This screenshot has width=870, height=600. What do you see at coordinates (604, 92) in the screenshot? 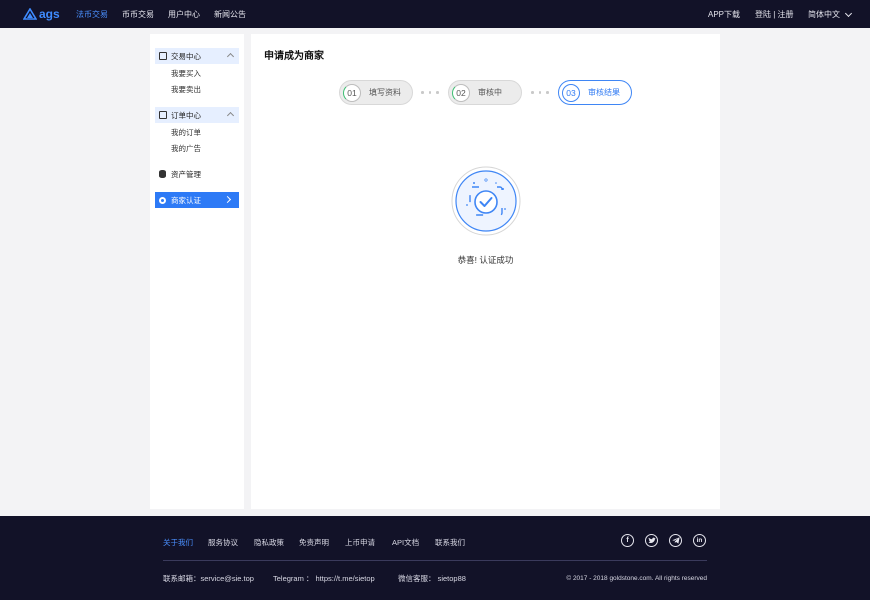
I see `step-label: 审核结果` at bounding box center [604, 92].